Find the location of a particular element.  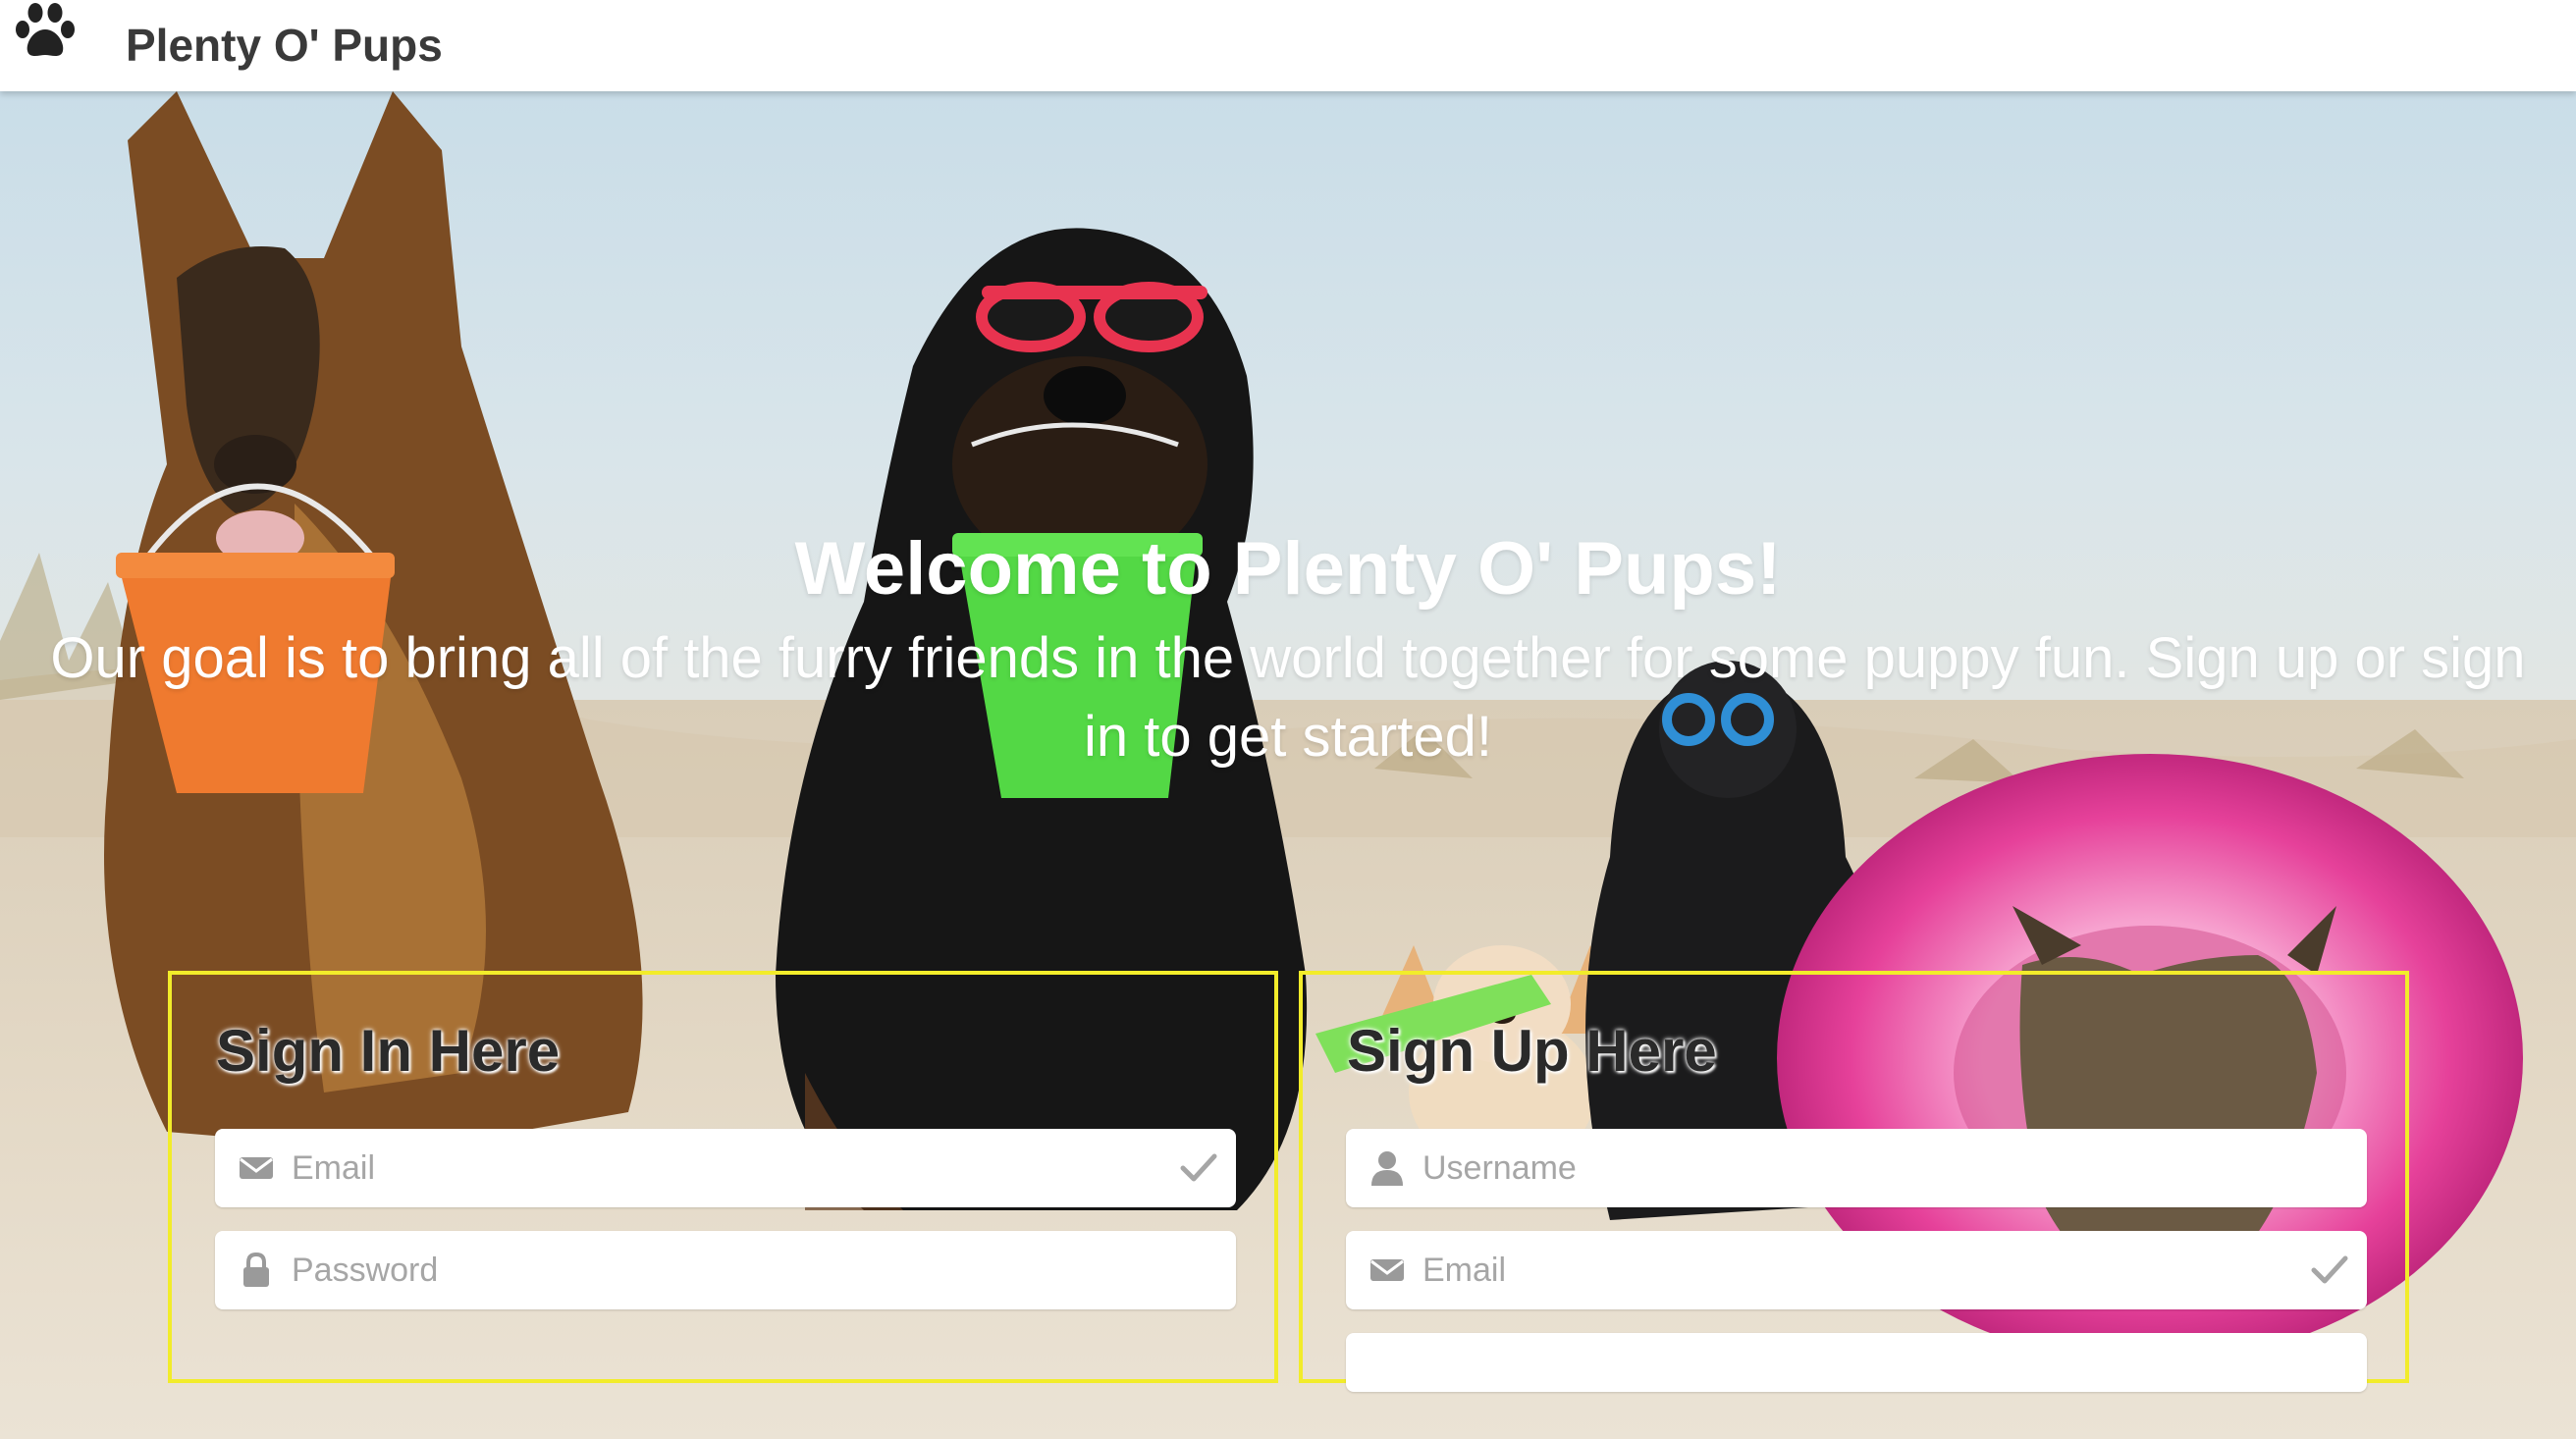

brand-name: Plenty O' Pups is located at coordinates (284, 45).